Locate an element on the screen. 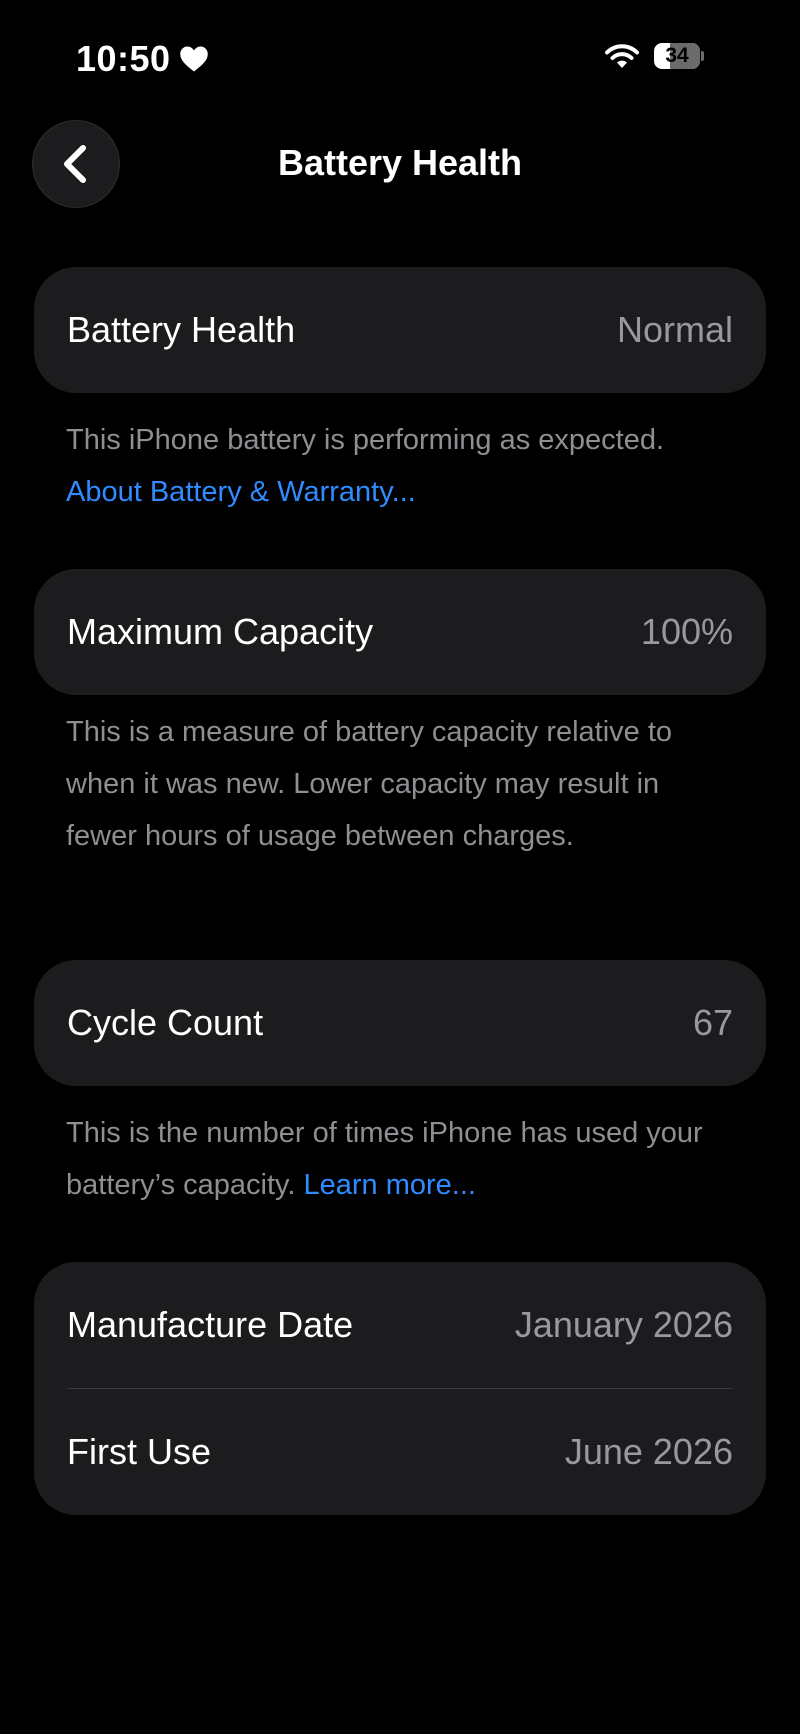 The width and height of the screenshot is (800, 1734). status-time: 10:50 is located at coordinates (142, 59).